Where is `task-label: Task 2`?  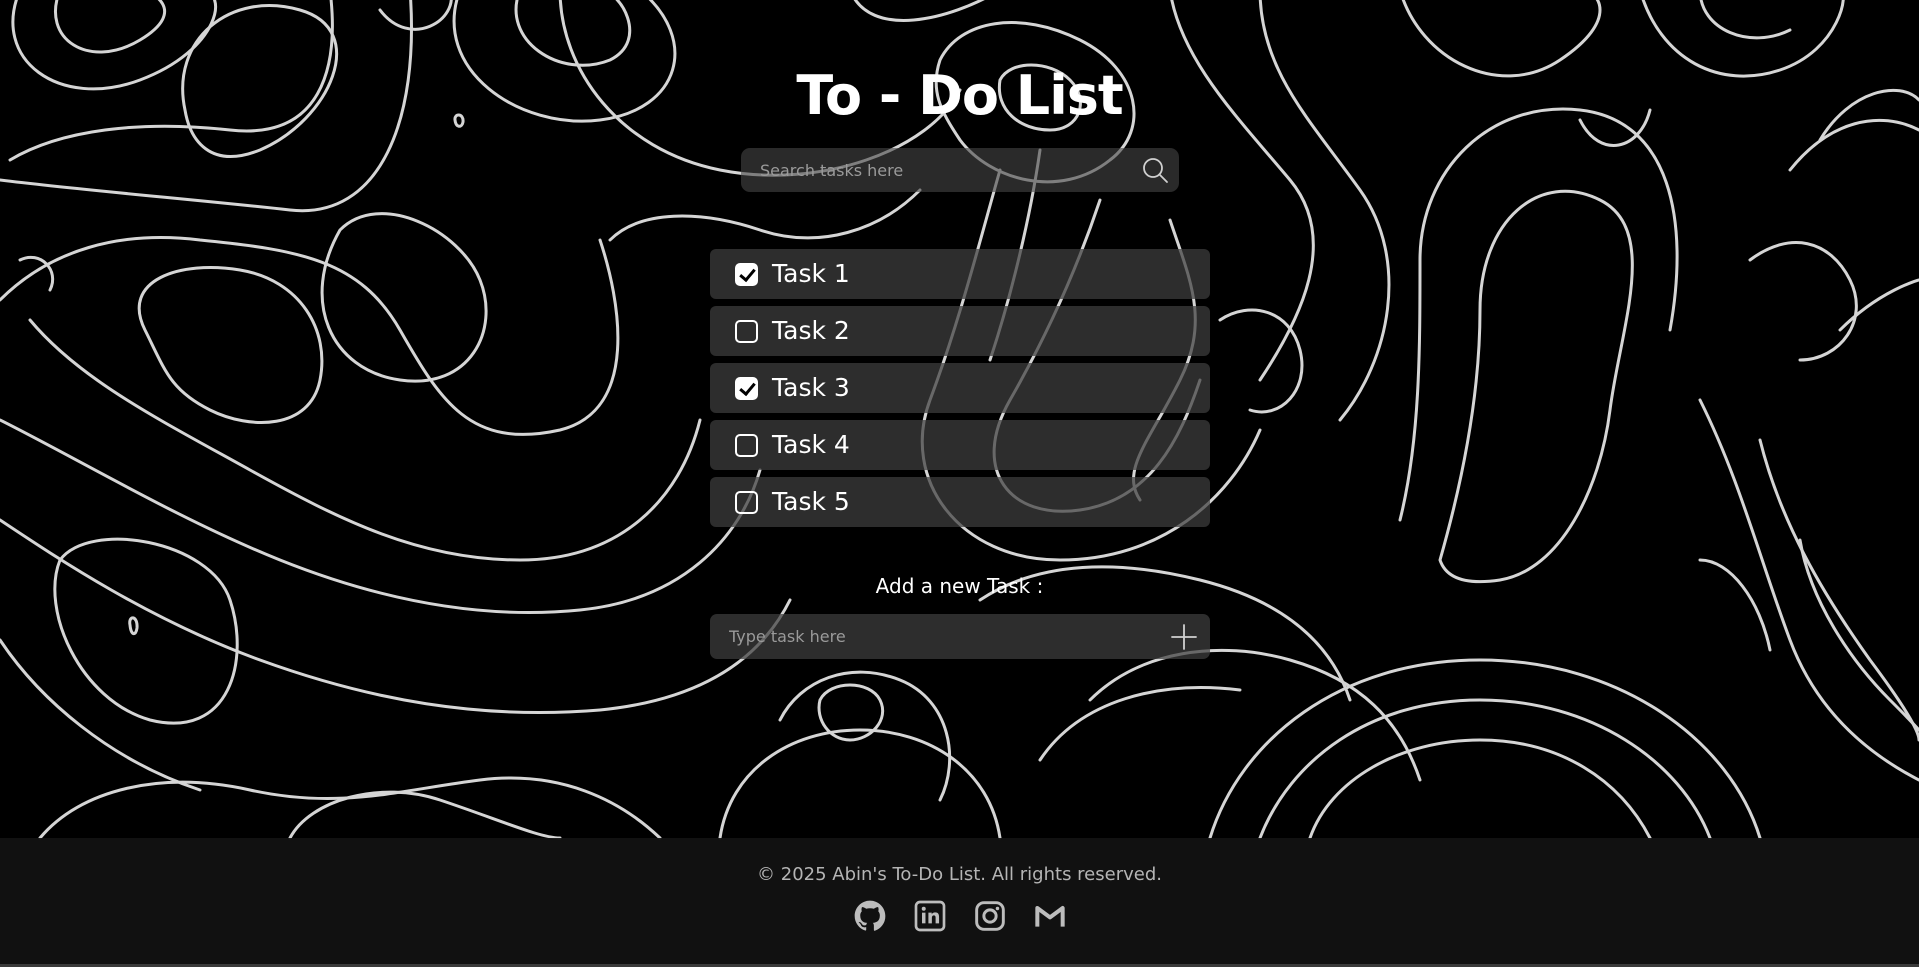
task-label: Task 2 is located at coordinates (811, 330).